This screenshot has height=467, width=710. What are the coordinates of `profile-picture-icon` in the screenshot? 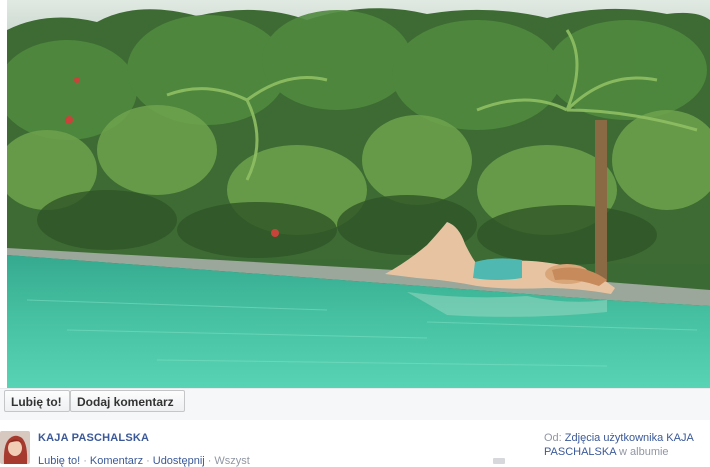 It's located at (15, 447).